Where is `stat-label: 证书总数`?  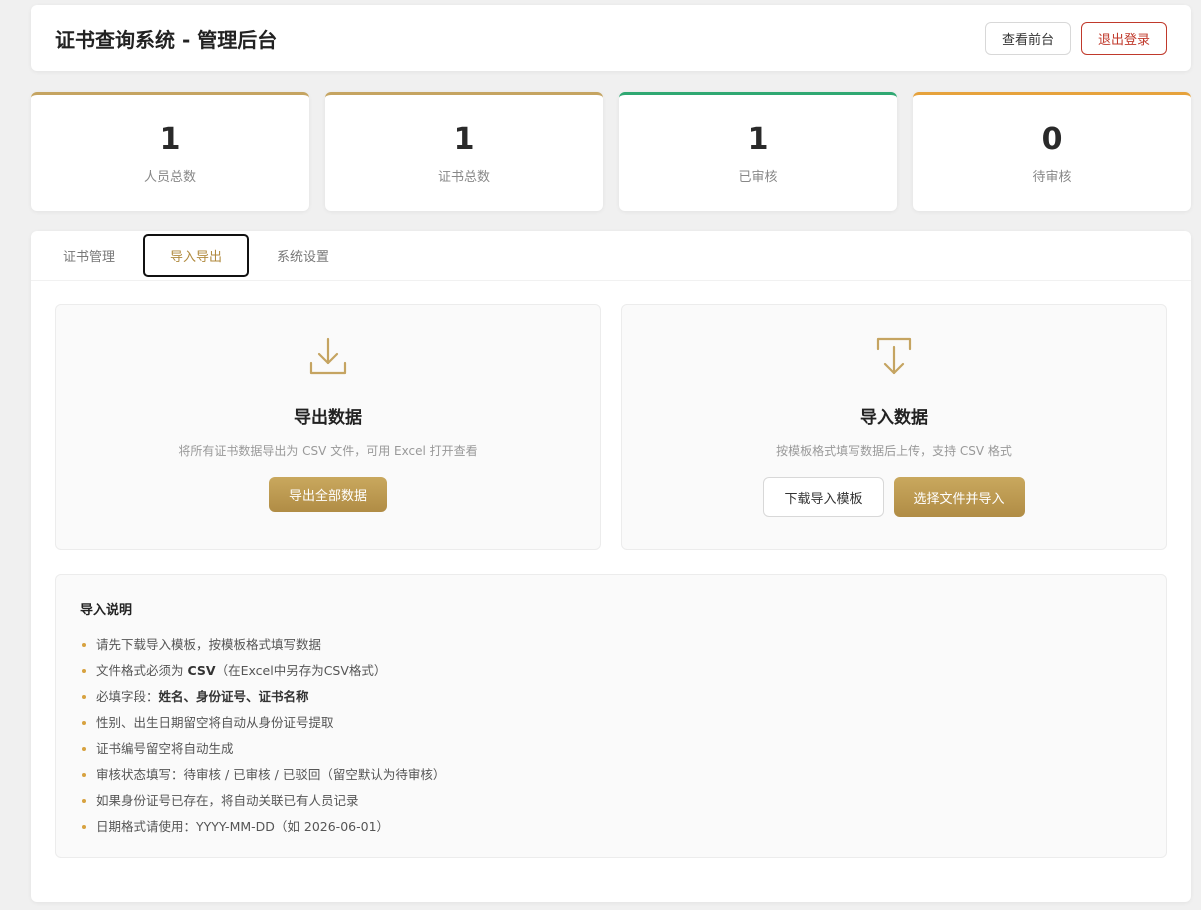
stat-label: 证书总数 is located at coordinates (463, 177).